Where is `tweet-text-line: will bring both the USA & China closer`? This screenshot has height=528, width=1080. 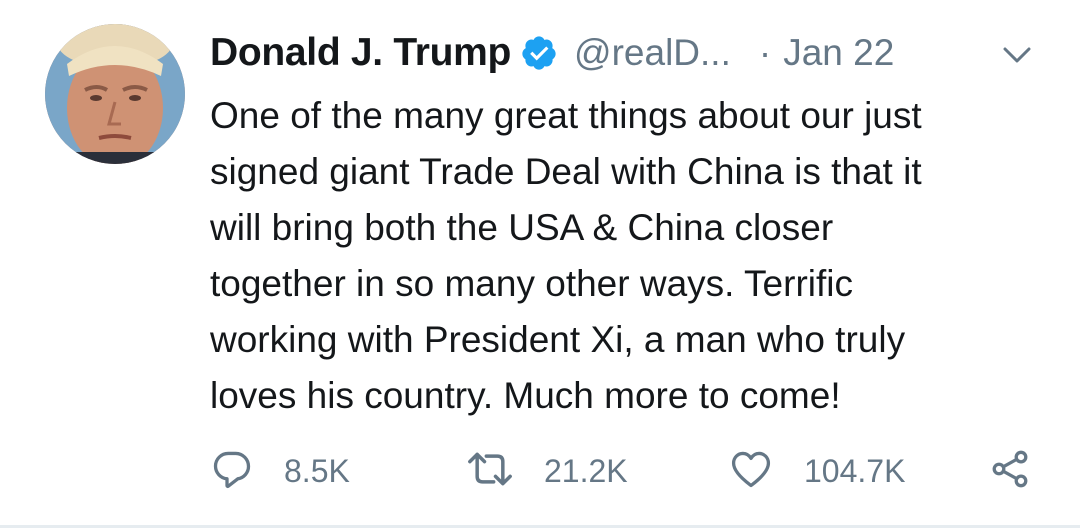
tweet-text-line: will bring both the USA & China closer is located at coordinates (522, 227).